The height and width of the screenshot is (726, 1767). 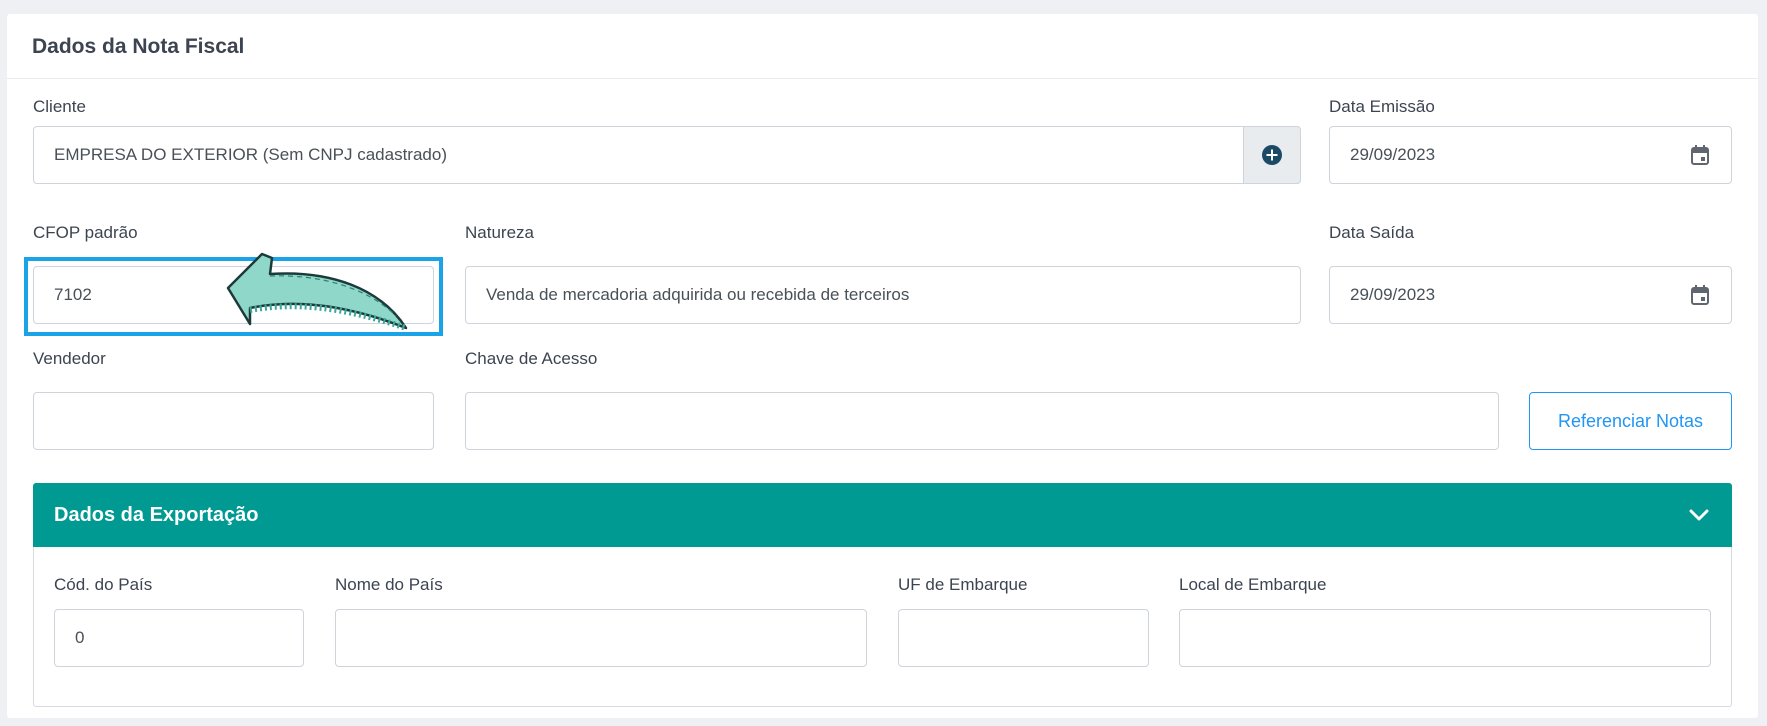 What do you see at coordinates (179, 638) in the screenshot?
I see `cod-pais-field: 0` at bounding box center [179, 638].